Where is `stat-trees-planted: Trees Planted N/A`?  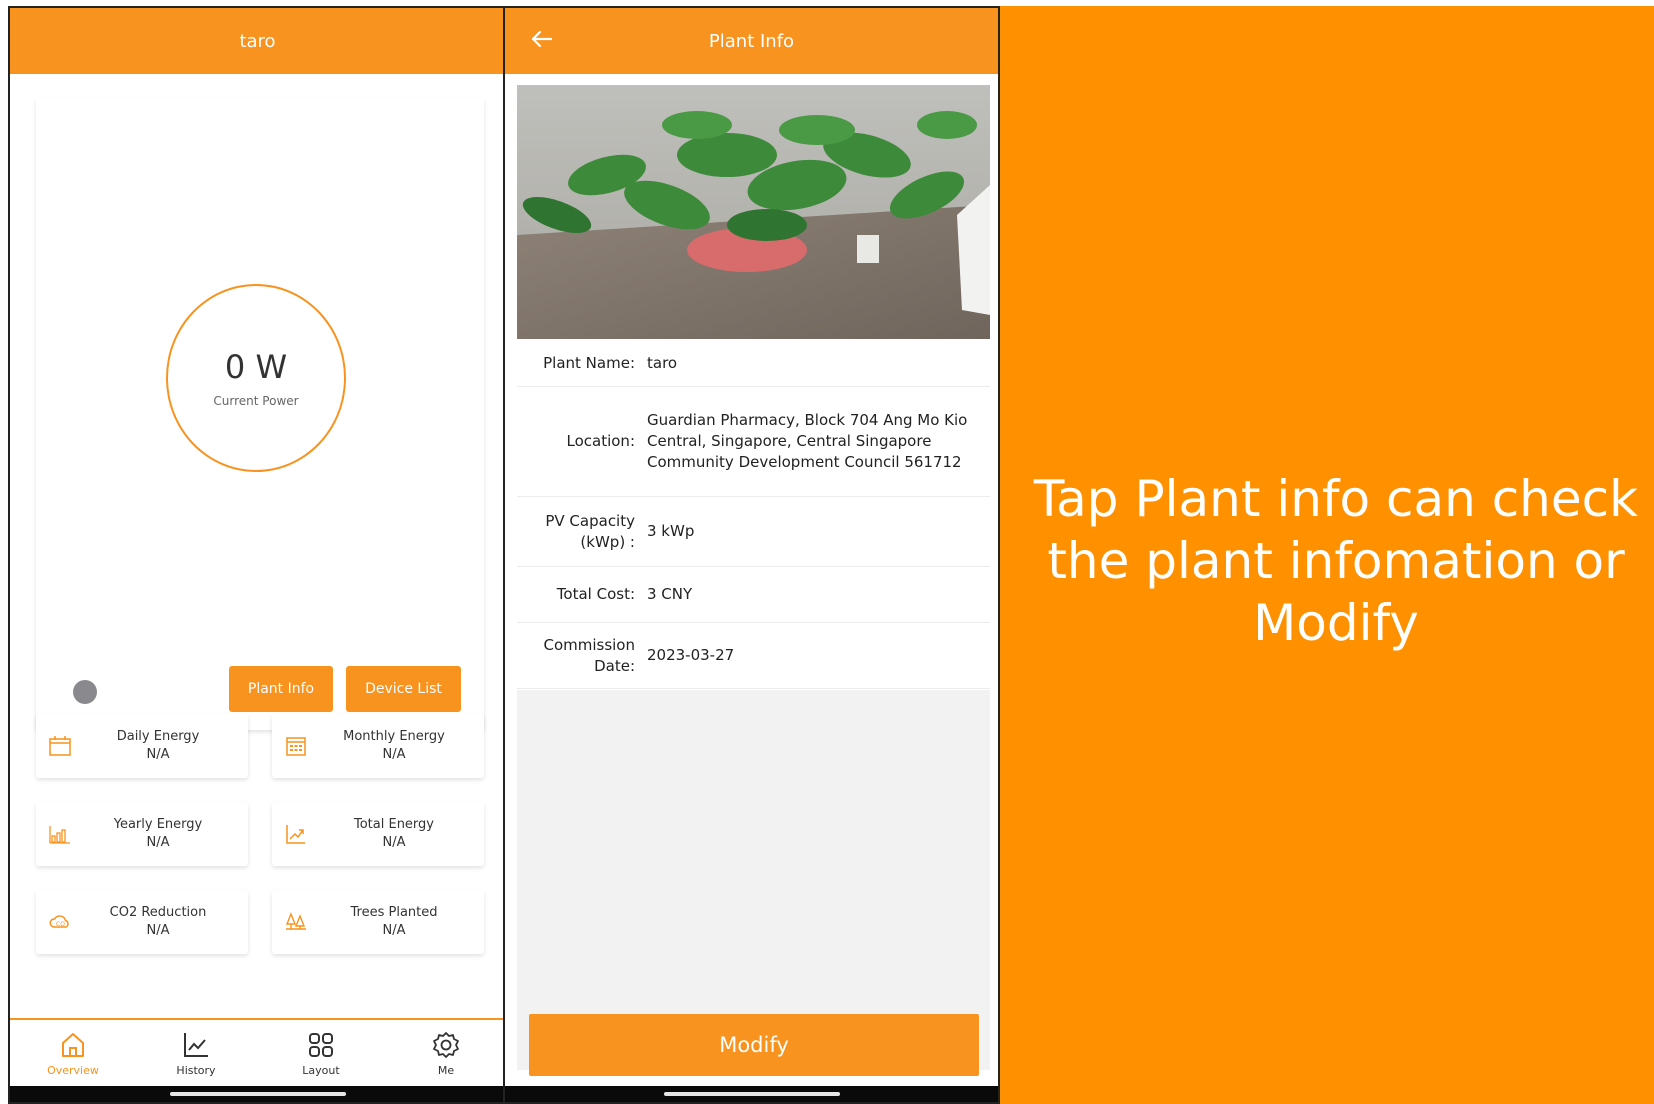
stat-trees-planted: Trees Planted N/A is located at coordinates (378, 922).